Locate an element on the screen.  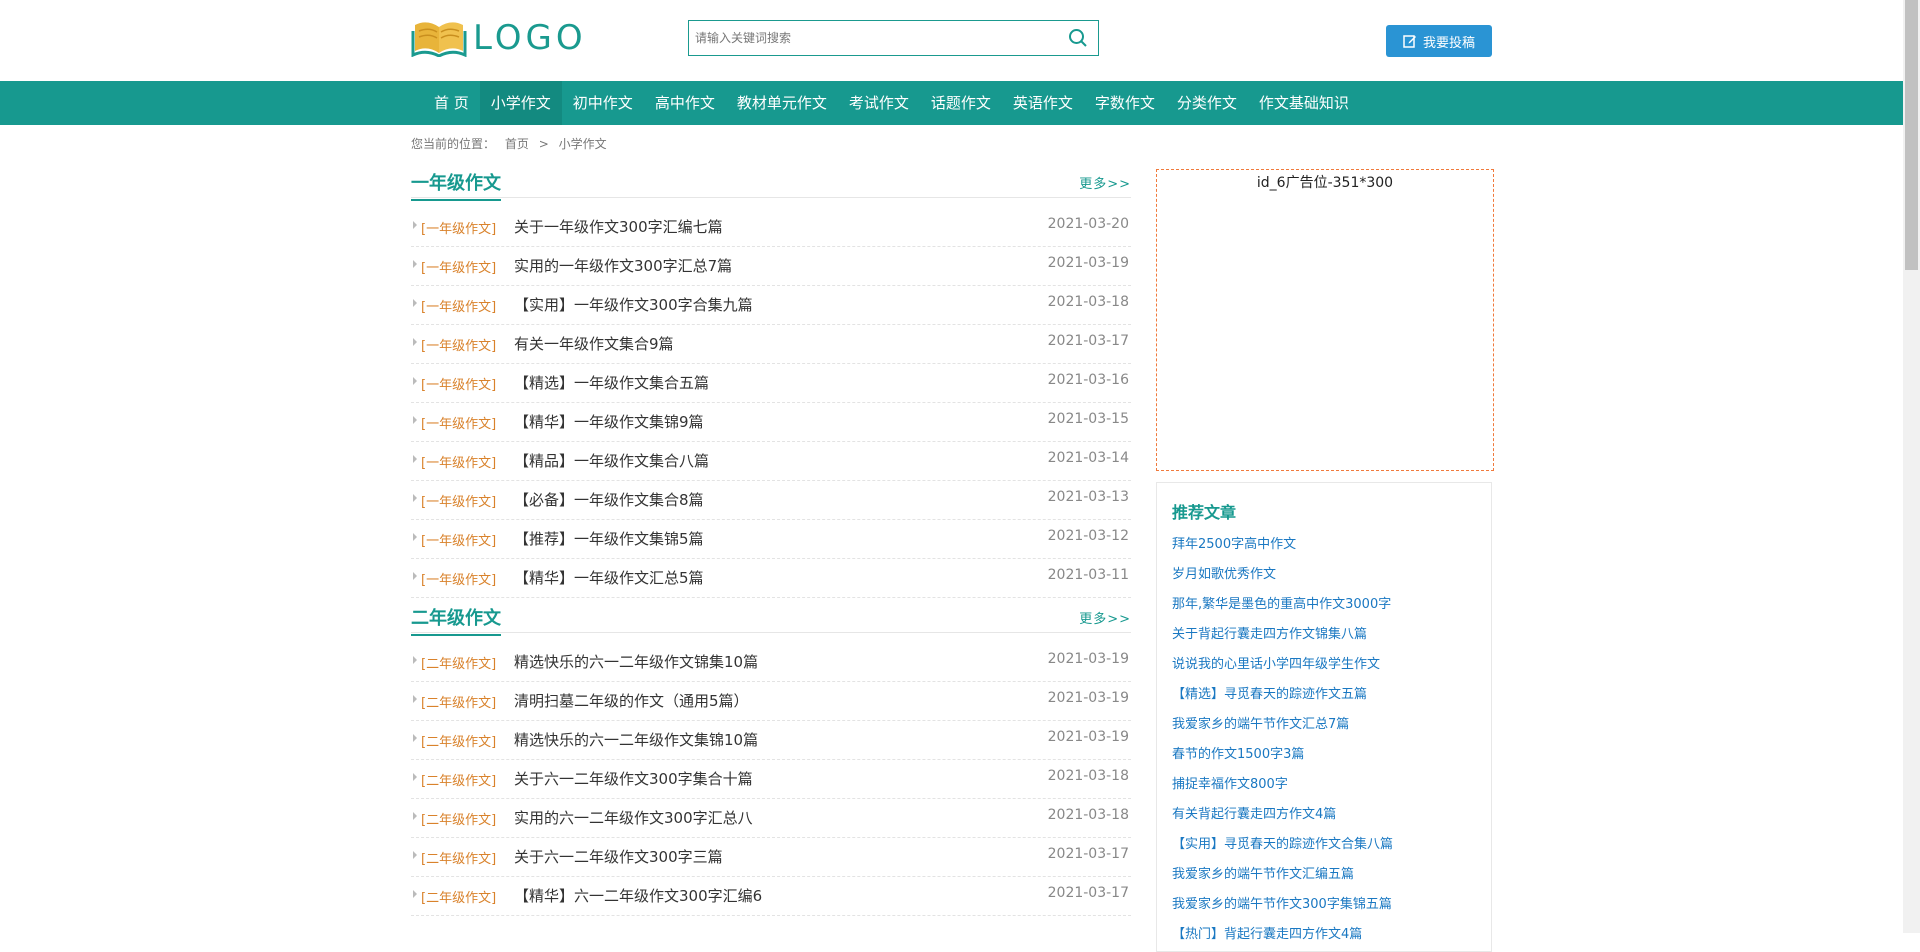
nav-item: 话题作文 is located at coordinates (961, 103).